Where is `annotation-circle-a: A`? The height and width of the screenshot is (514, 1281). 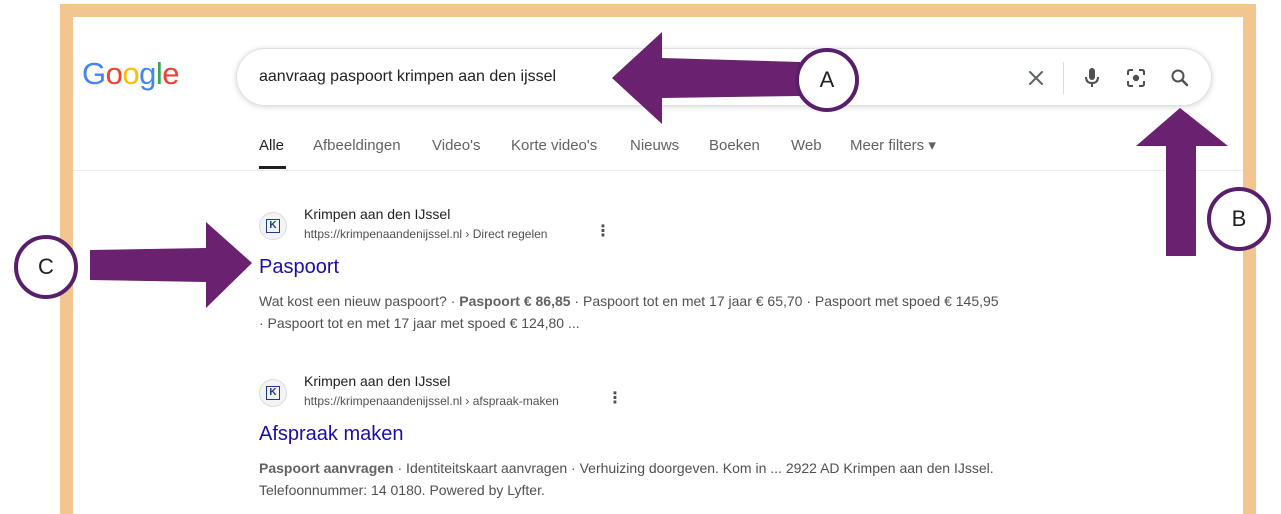
annotation-circle-a: A is located at coordinates (827, 80).